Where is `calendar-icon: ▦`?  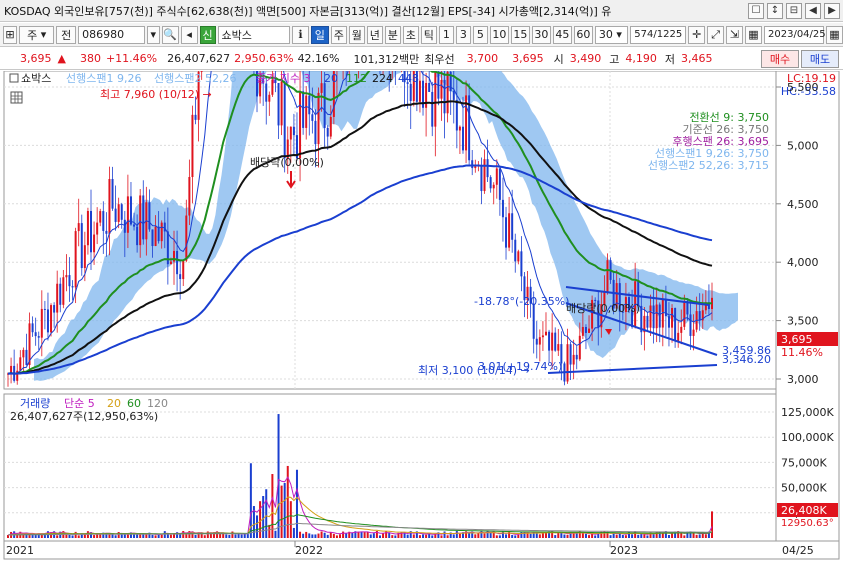 calendar-icon: ▦ is located at coordinates (834, 34).